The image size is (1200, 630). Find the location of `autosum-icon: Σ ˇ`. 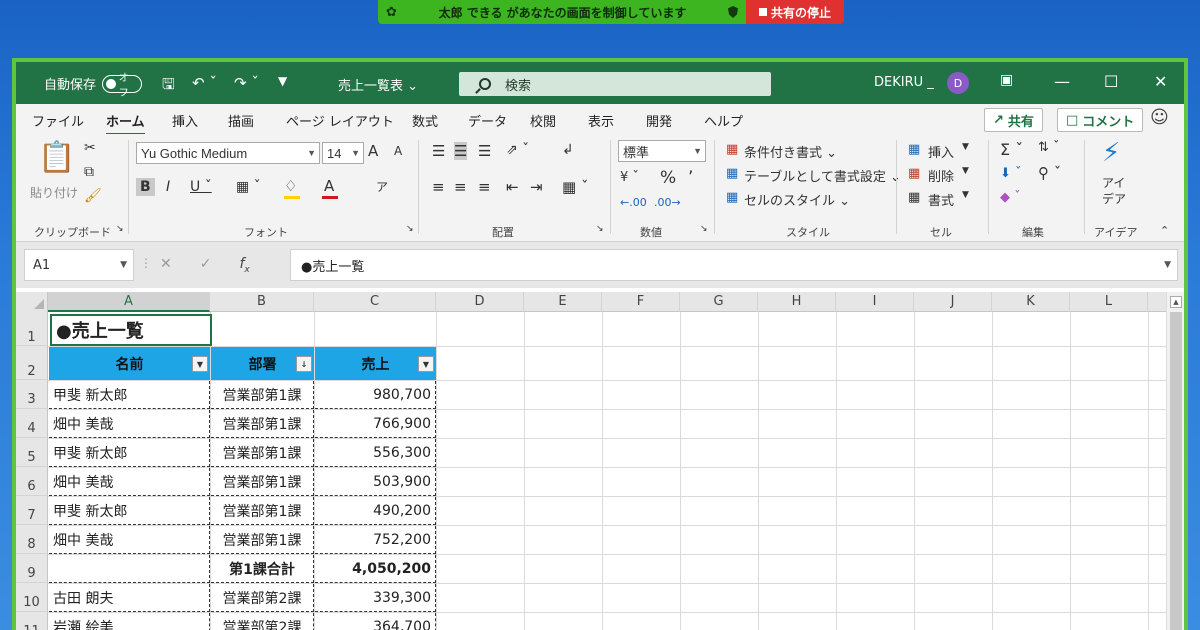

autosum-icon: Σ ˇ is located at coordinates (1011, 149).